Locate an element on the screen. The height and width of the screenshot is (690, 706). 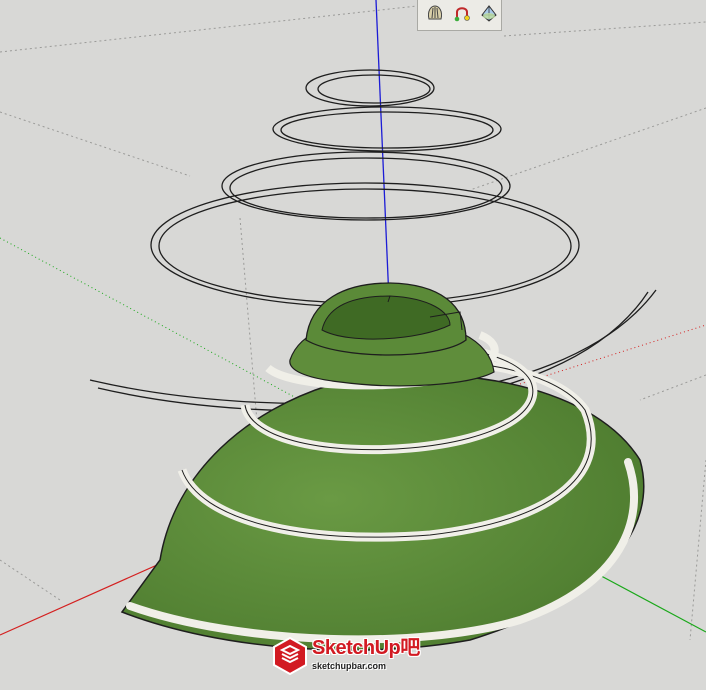
soften-edges-tool-button is located at coordinates (489, 15).